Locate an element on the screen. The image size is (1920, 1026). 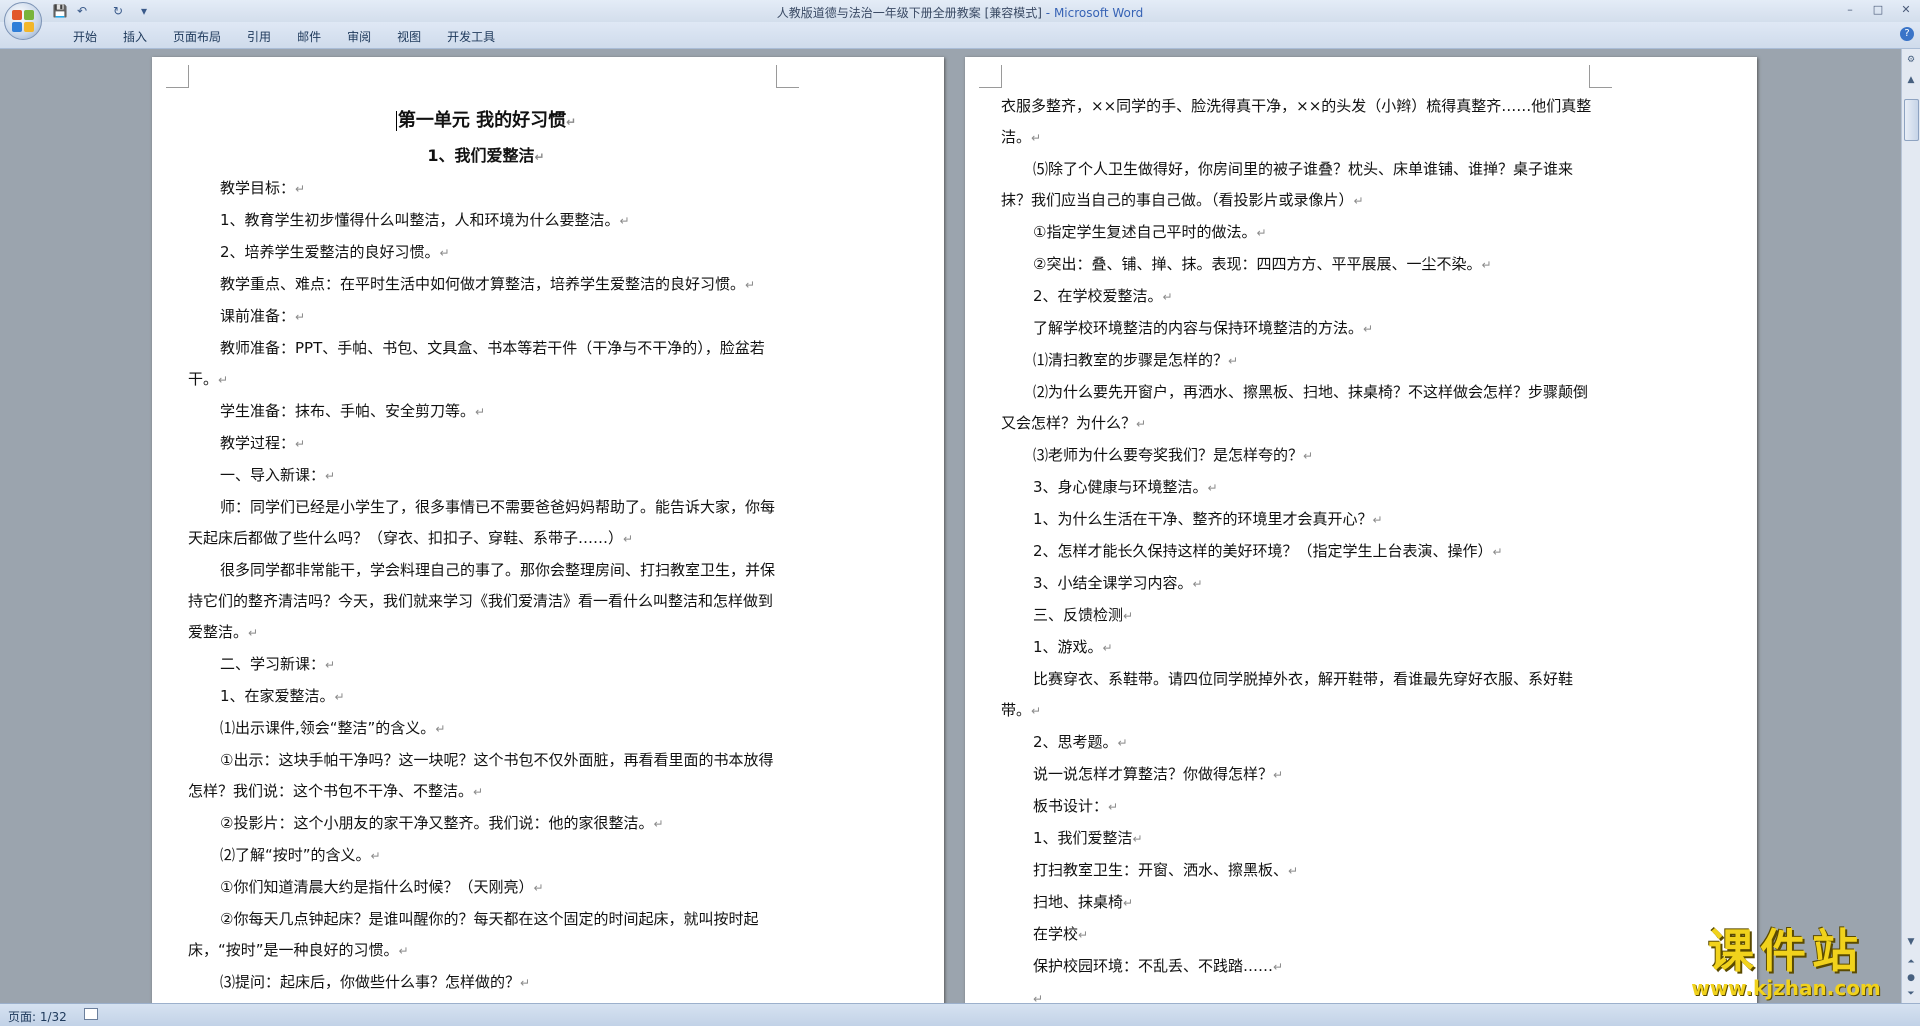
ribbon-tab: 开发工具 is located at coordinates (471, 36).